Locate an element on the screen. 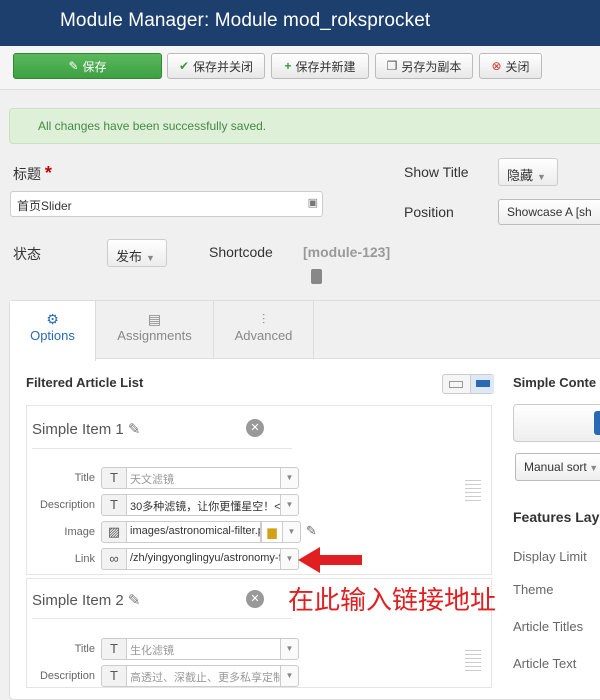 The image size is (600, 700). display-limit-label: Display Limit is located at coordinates (550, 556).